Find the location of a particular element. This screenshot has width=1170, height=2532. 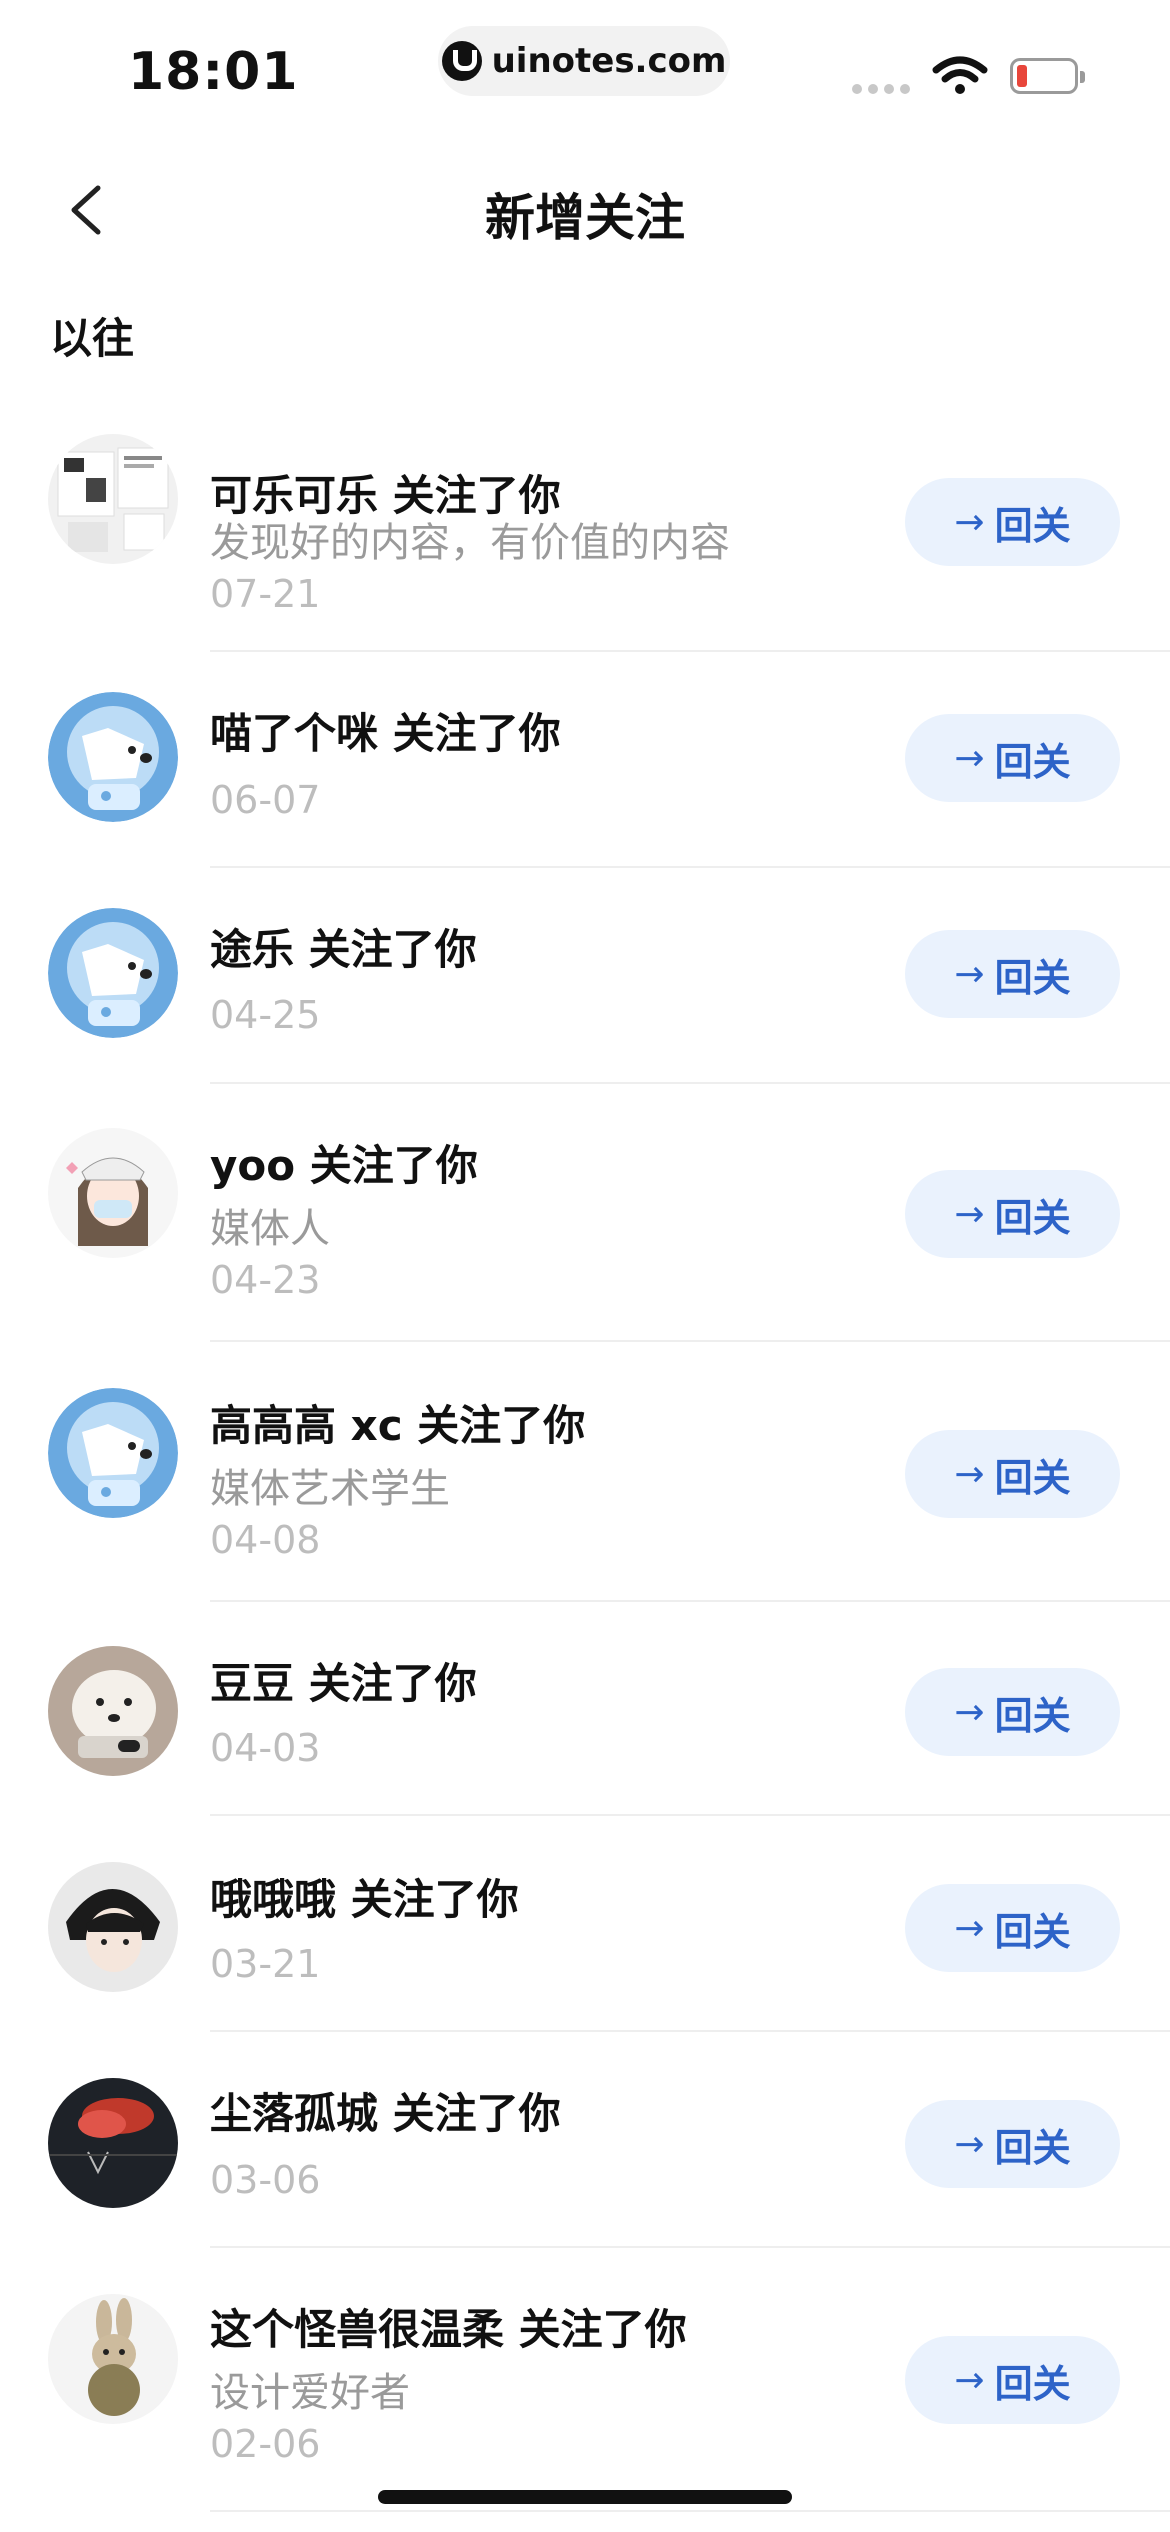

cellular-signal-icon is located at coordinates (881, 89).